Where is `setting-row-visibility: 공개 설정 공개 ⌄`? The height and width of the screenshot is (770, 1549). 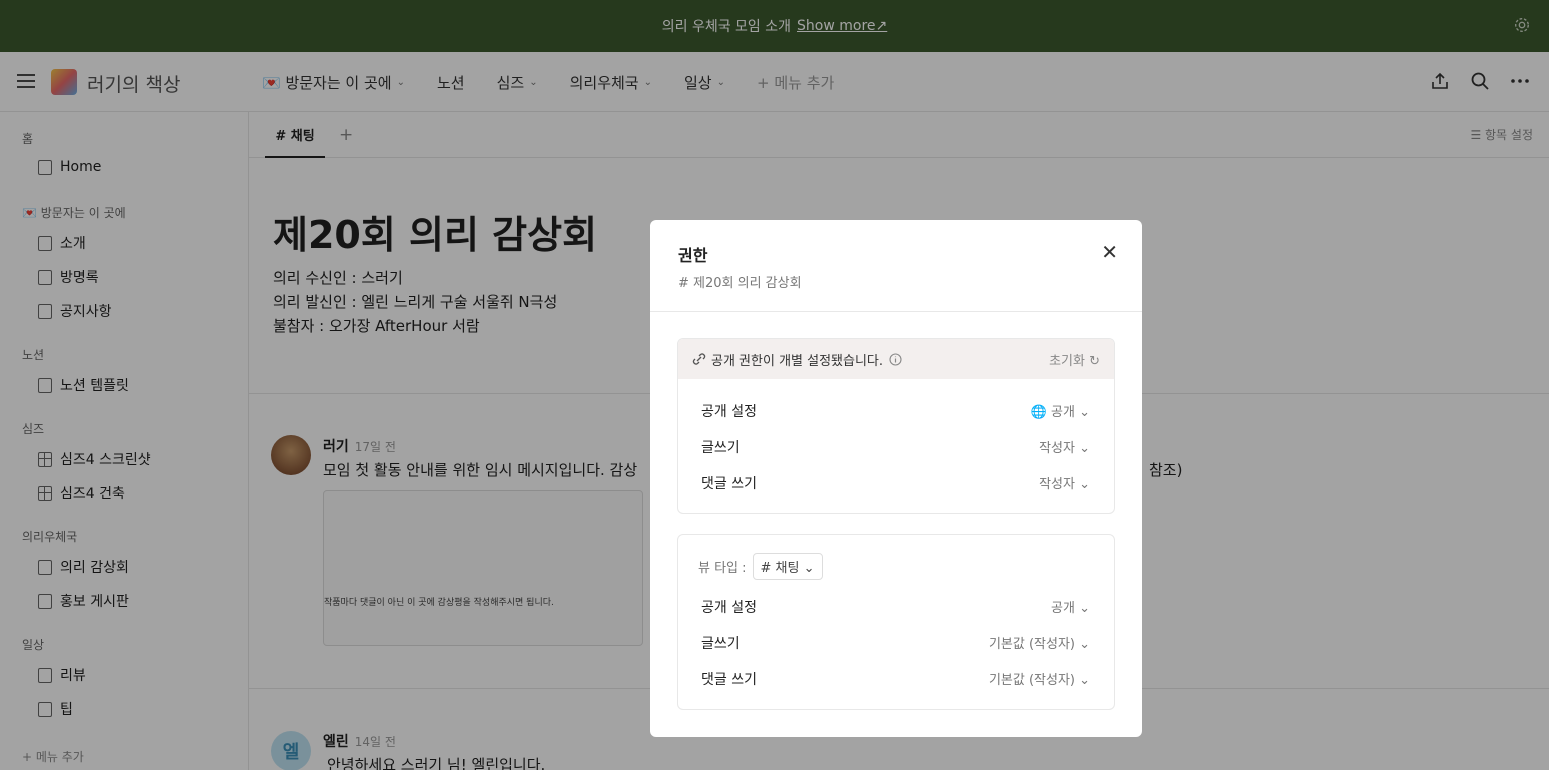 setting-row-visibility: 공개 설정 공개 ⌄ is located at coordinates (895, 607).